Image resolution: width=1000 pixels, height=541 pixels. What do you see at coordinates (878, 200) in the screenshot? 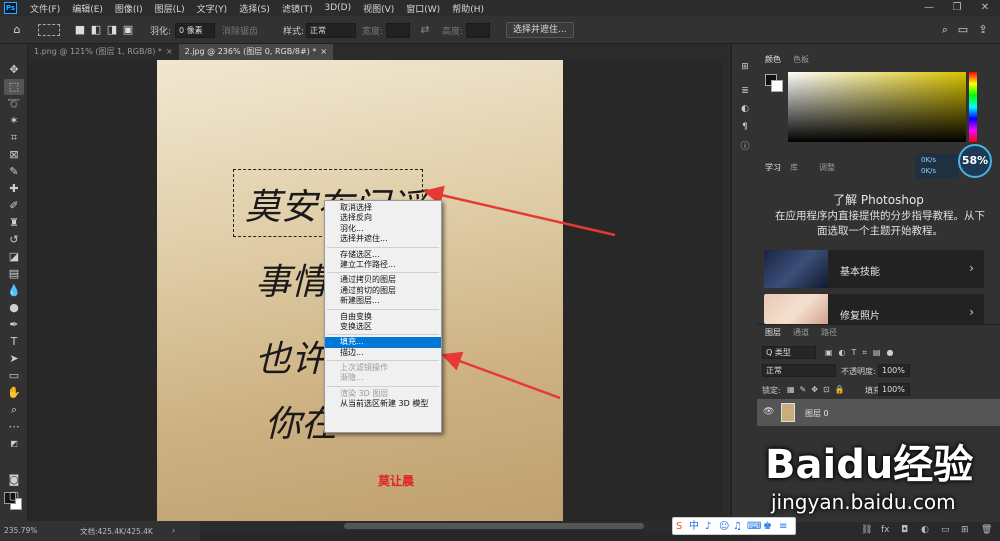
I see `learn-title: 了解 Photoshop` at bounding box center [878, 200].